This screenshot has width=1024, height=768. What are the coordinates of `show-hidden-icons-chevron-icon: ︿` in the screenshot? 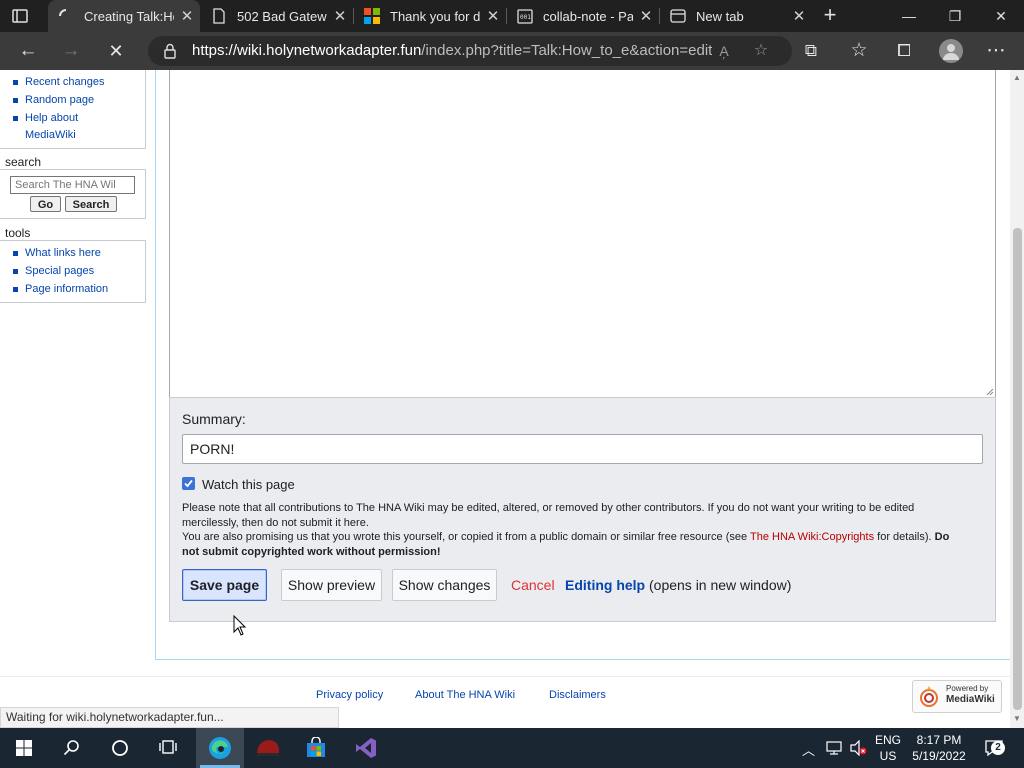 It's located at (808, 749).